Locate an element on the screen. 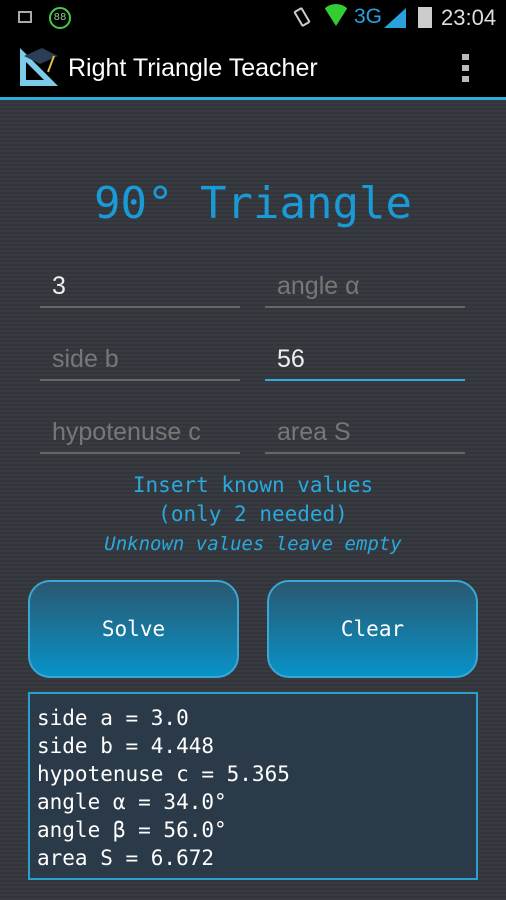 This screenshot has height=900, width=506. result-line: angle β = 56.0° is located at coordinates (132, 830).